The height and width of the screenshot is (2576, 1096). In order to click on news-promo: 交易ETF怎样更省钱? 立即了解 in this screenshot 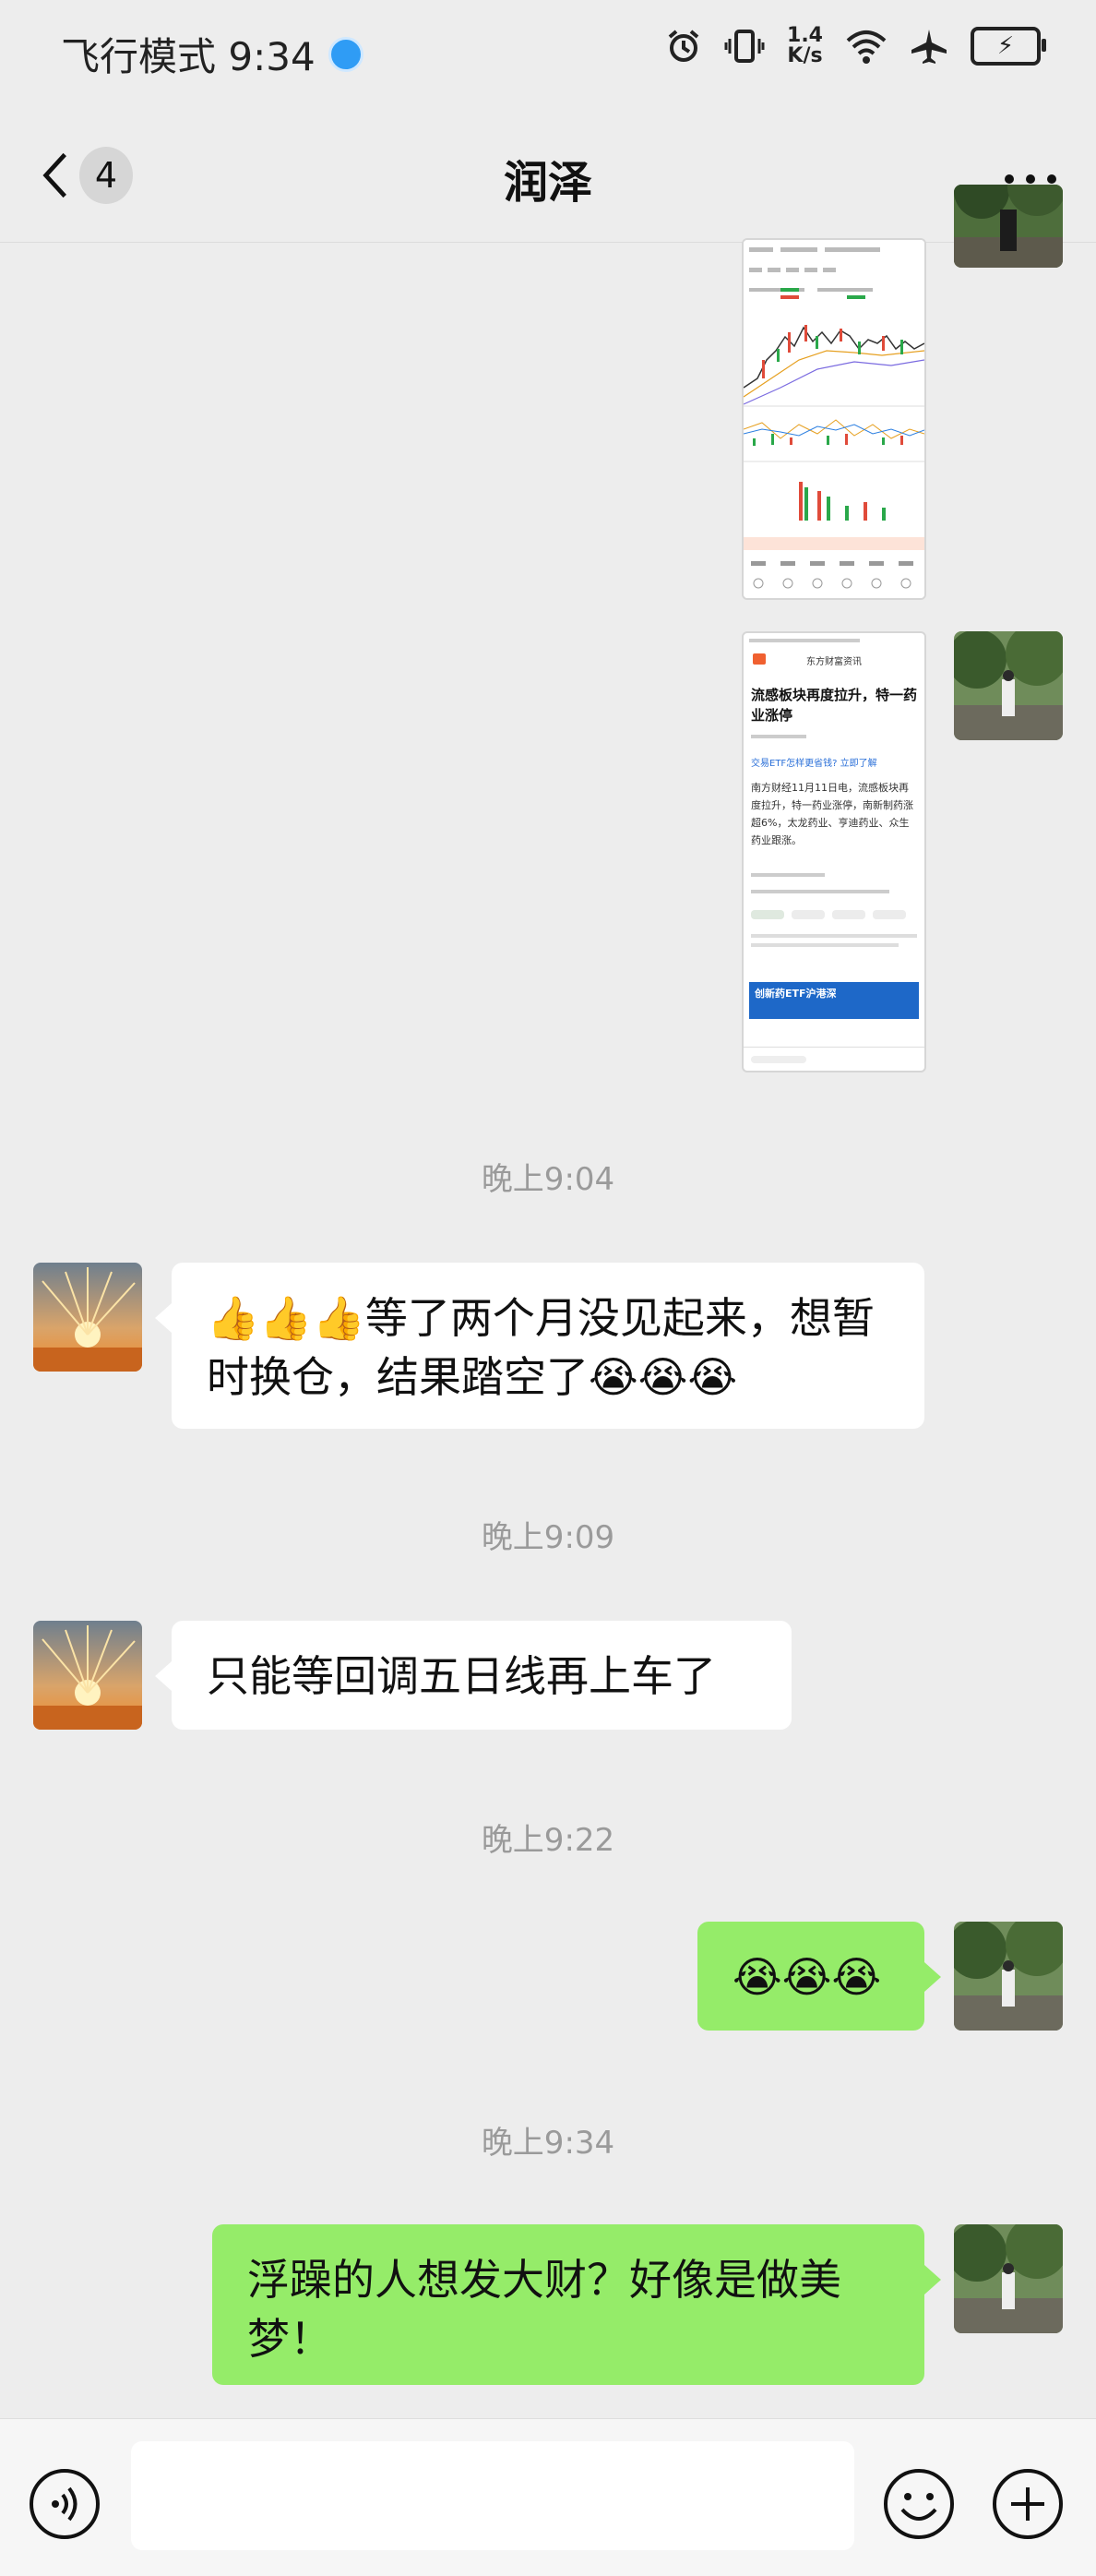, I will do `click(814, 764)`.